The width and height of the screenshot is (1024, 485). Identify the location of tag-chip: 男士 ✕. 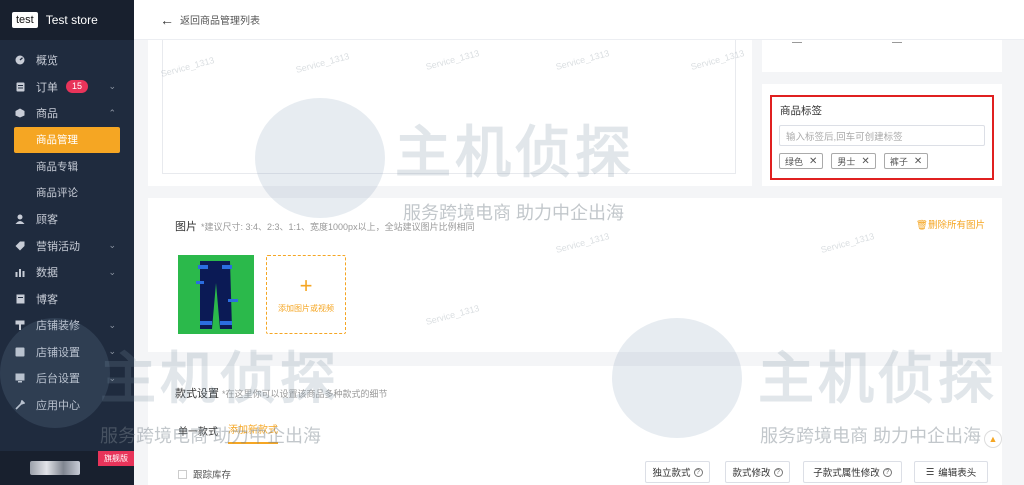
(853, 161).